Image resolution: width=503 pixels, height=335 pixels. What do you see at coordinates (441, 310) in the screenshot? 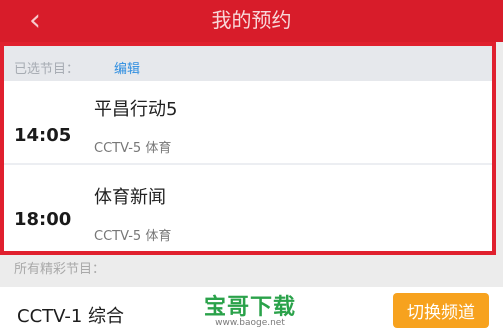
I see `switch-channel-button: 切换频道` at bounding box center [441, 310].